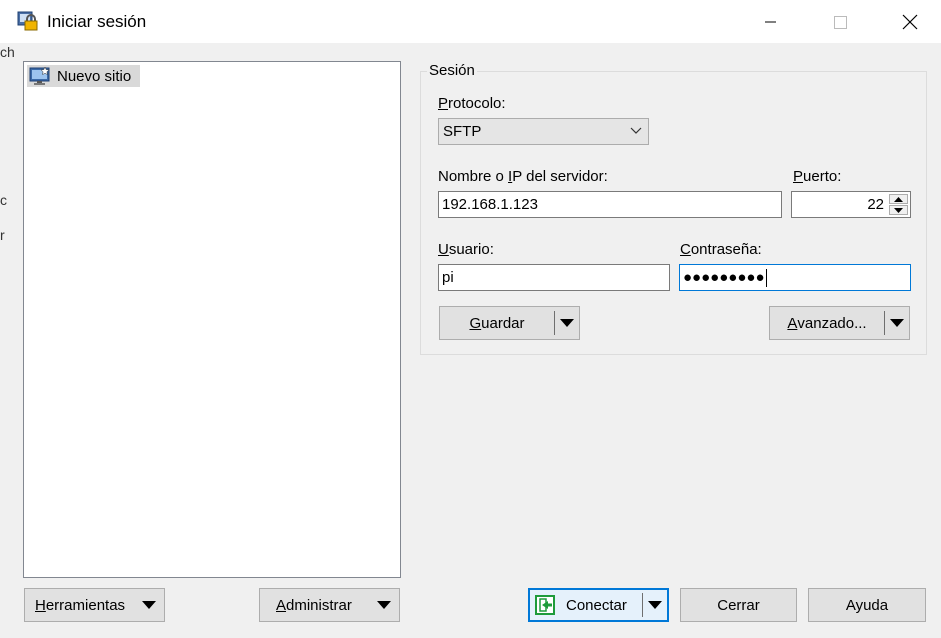 This screenshot has width=941, height=638. I want to click on close-button: Cerrar, so click(738, 605).